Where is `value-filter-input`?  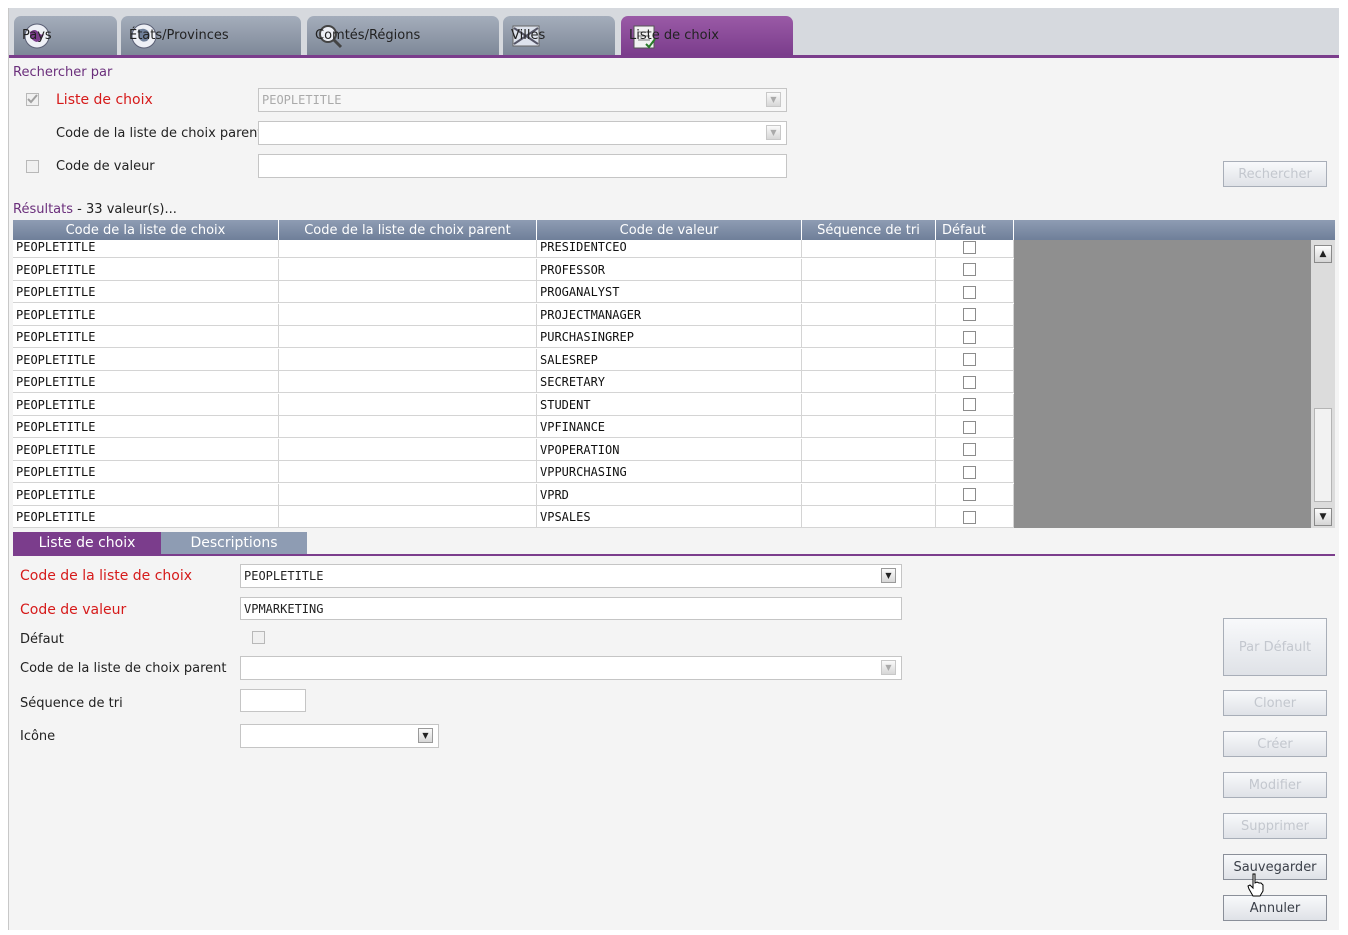
value-filter-input is located at coordinates (522, 166).